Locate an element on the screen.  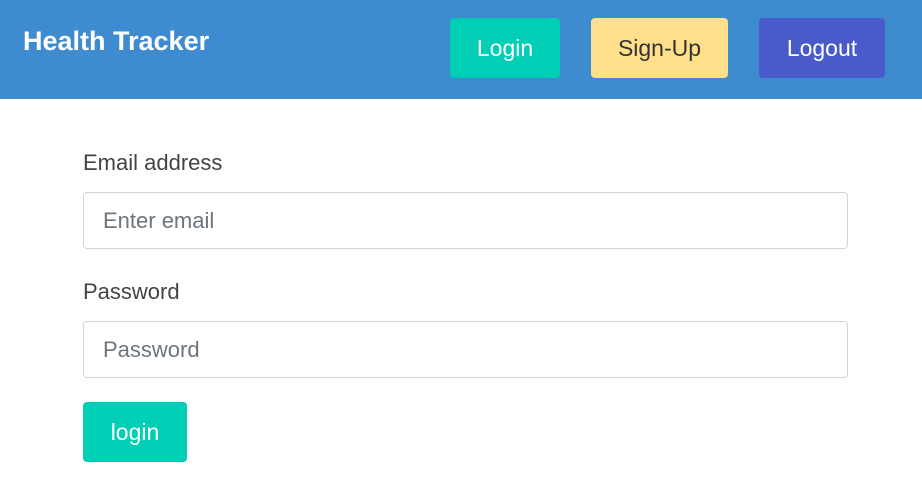
nav-logout-button: Logout is located at coordinates (822, 48).